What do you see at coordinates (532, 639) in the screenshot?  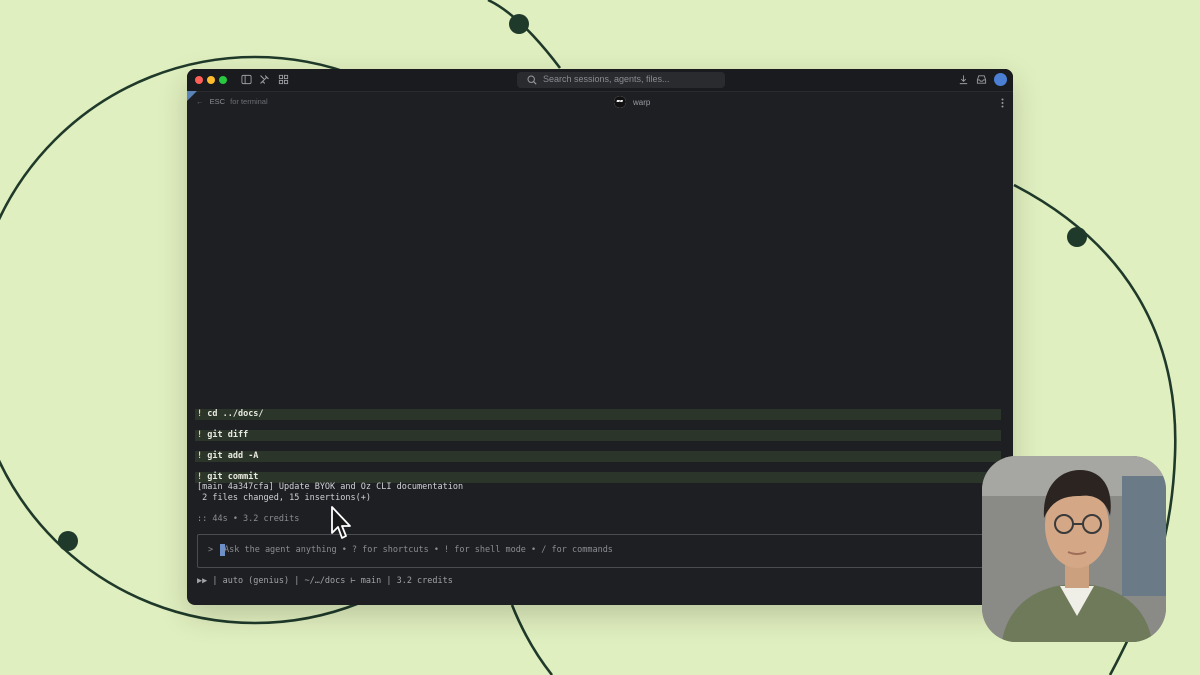 I see `bg-curve-bottom` at bounding box center [532, 639].